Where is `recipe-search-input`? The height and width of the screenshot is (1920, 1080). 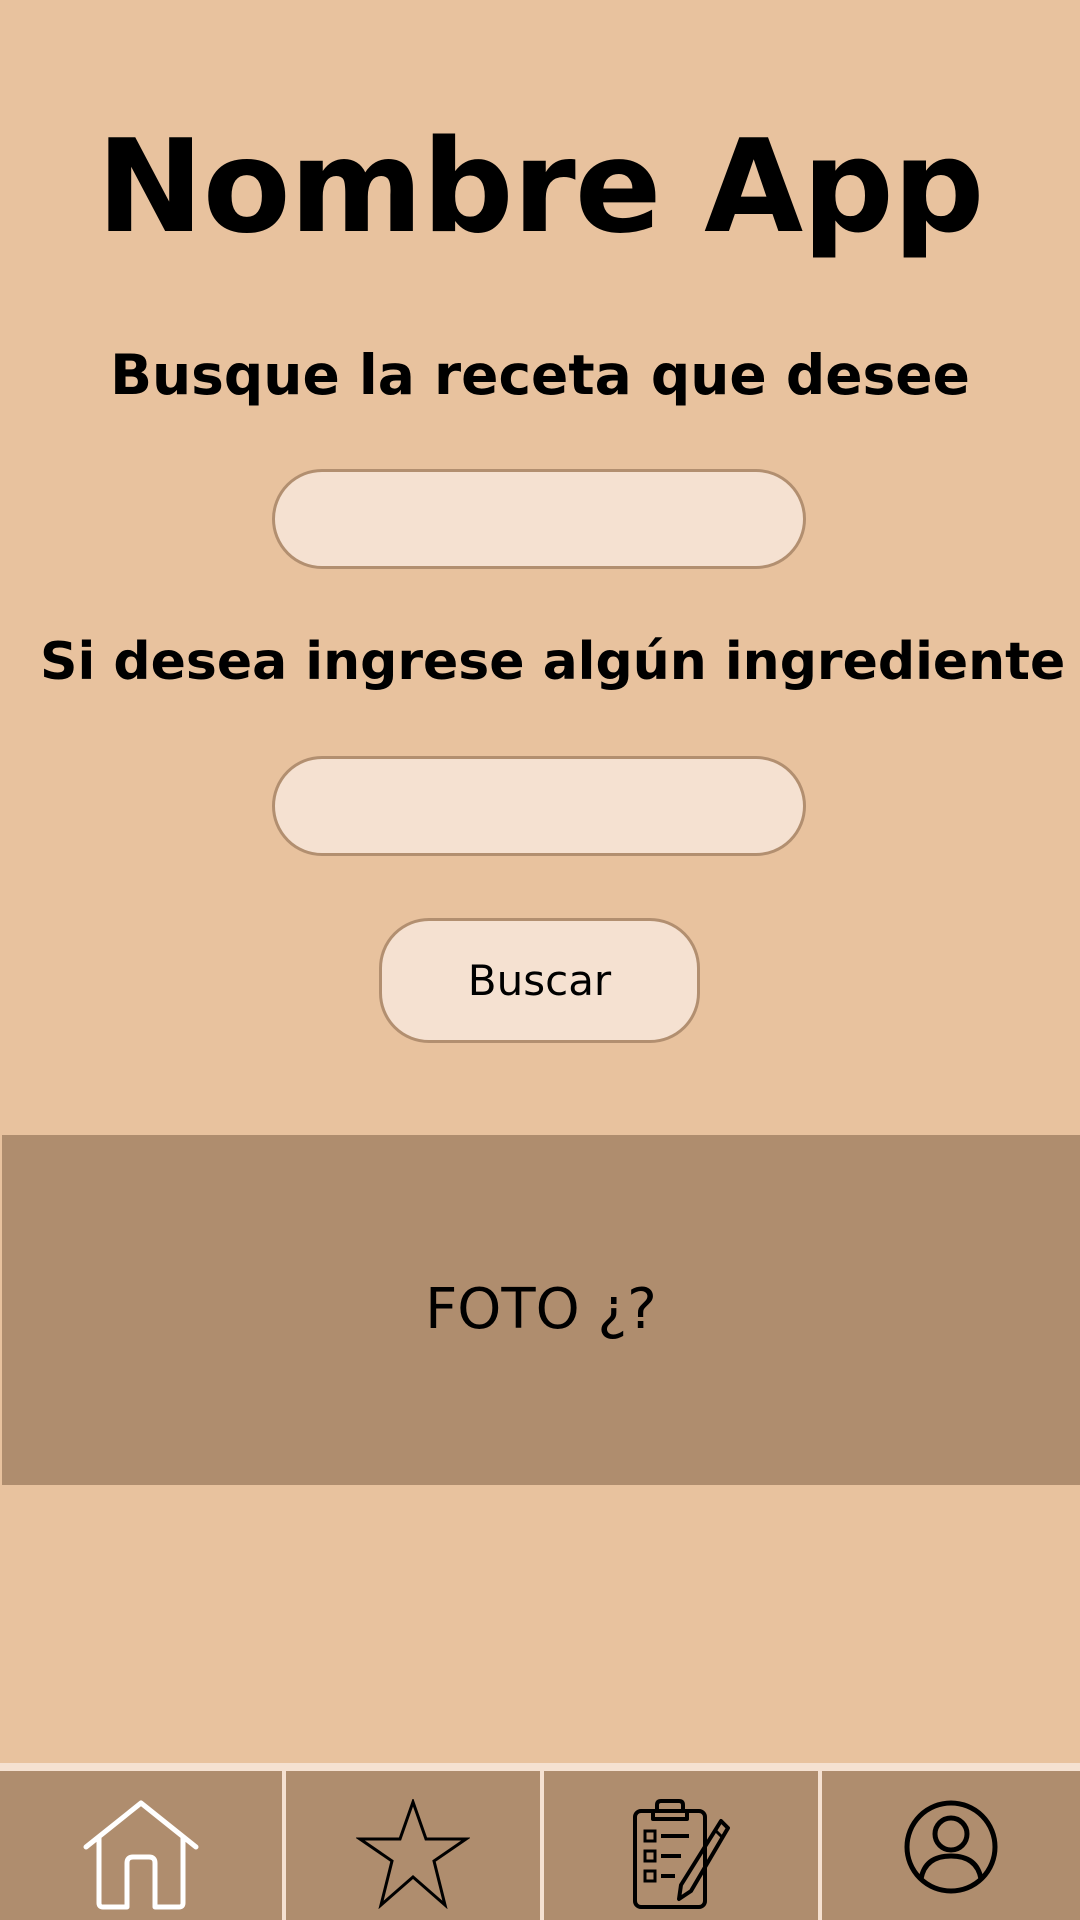
recipe-search-input is located at coordinates (539, 519).